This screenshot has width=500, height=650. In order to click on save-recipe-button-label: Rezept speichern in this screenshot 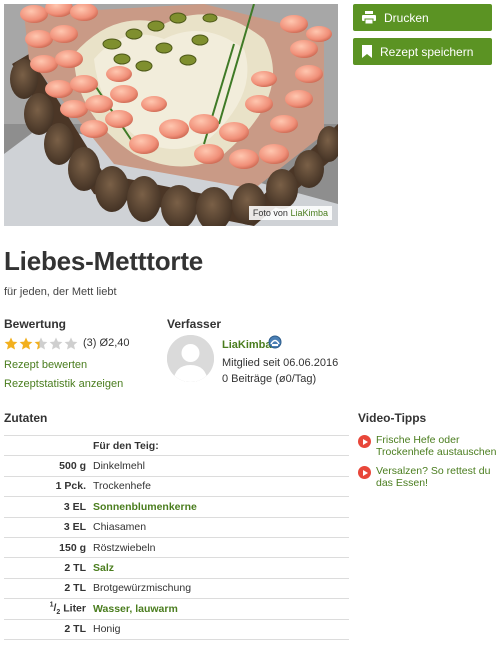, I will do `click(427, 51)`.